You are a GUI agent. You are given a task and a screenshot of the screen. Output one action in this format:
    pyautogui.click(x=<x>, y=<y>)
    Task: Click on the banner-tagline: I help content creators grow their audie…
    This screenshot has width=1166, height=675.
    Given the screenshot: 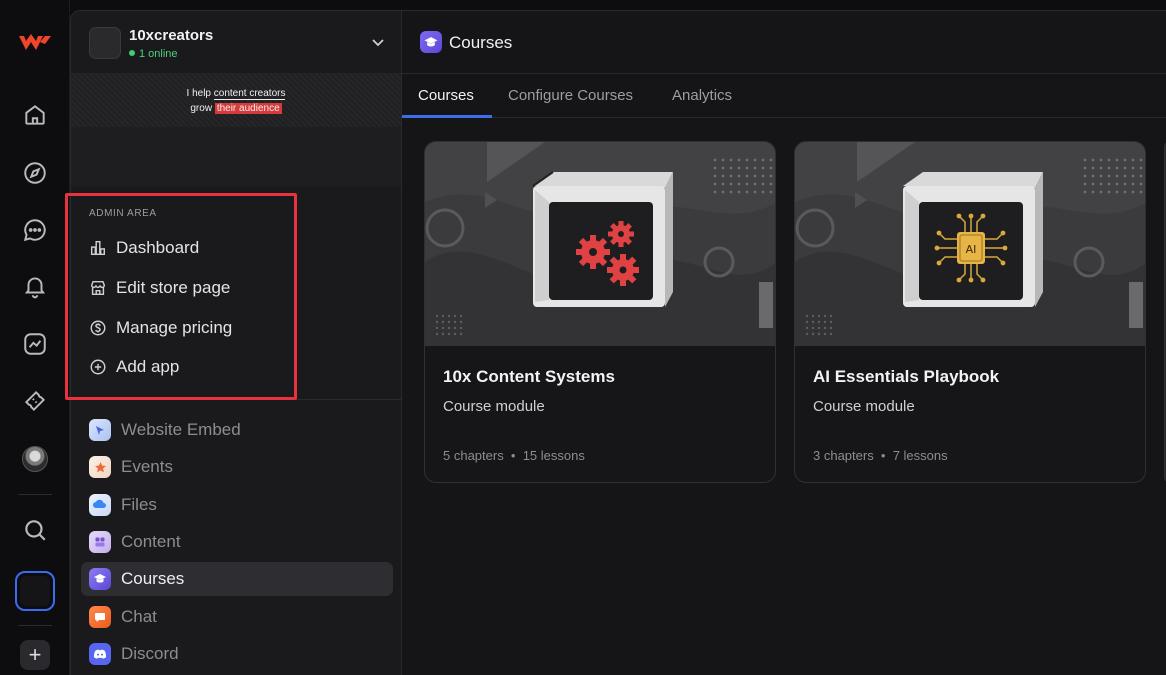 What is the action you would take?
    pyautogui.click(x=236, y=101)
    